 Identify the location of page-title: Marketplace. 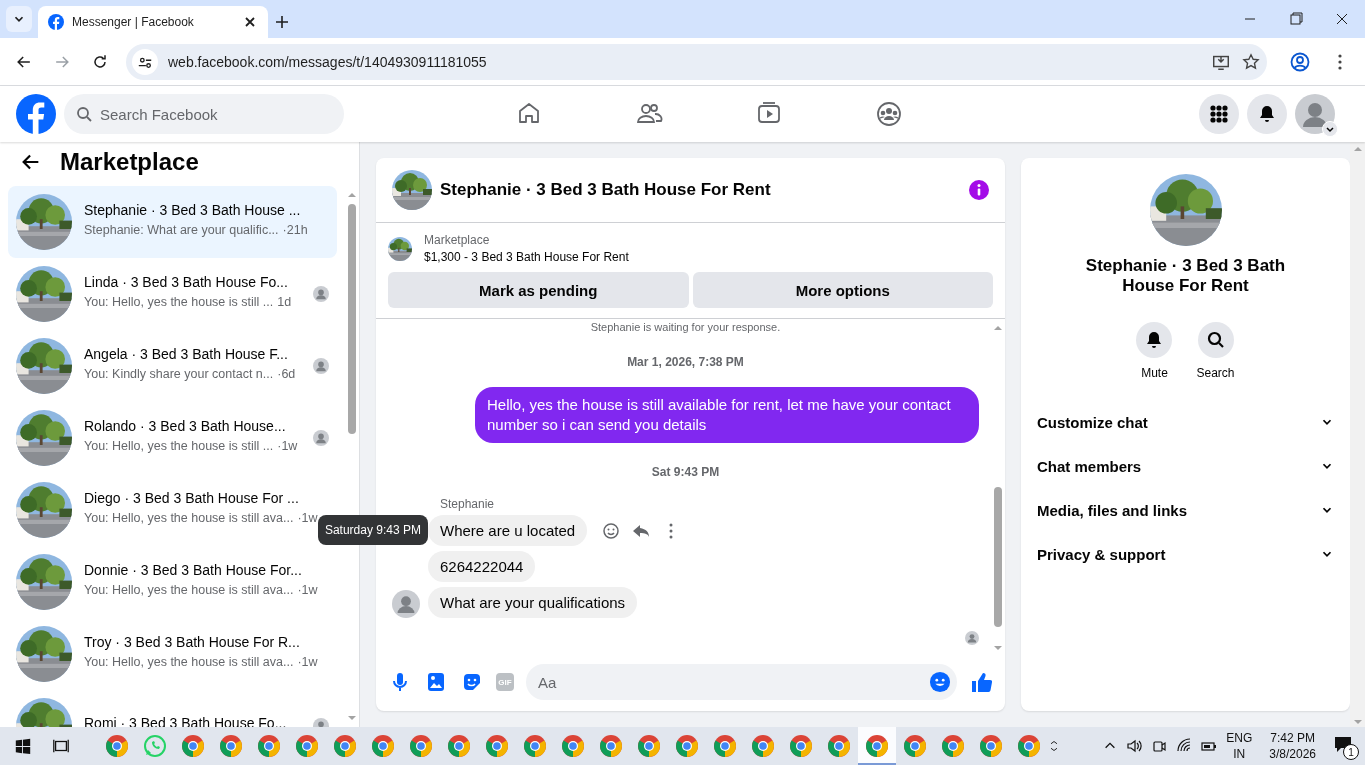
(129, 162).